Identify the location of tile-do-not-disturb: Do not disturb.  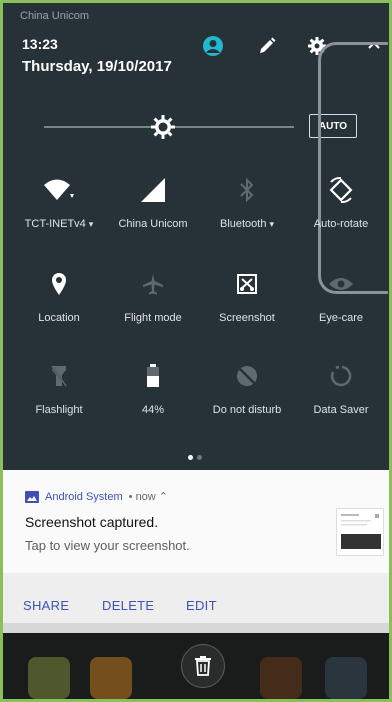
(247, 397).